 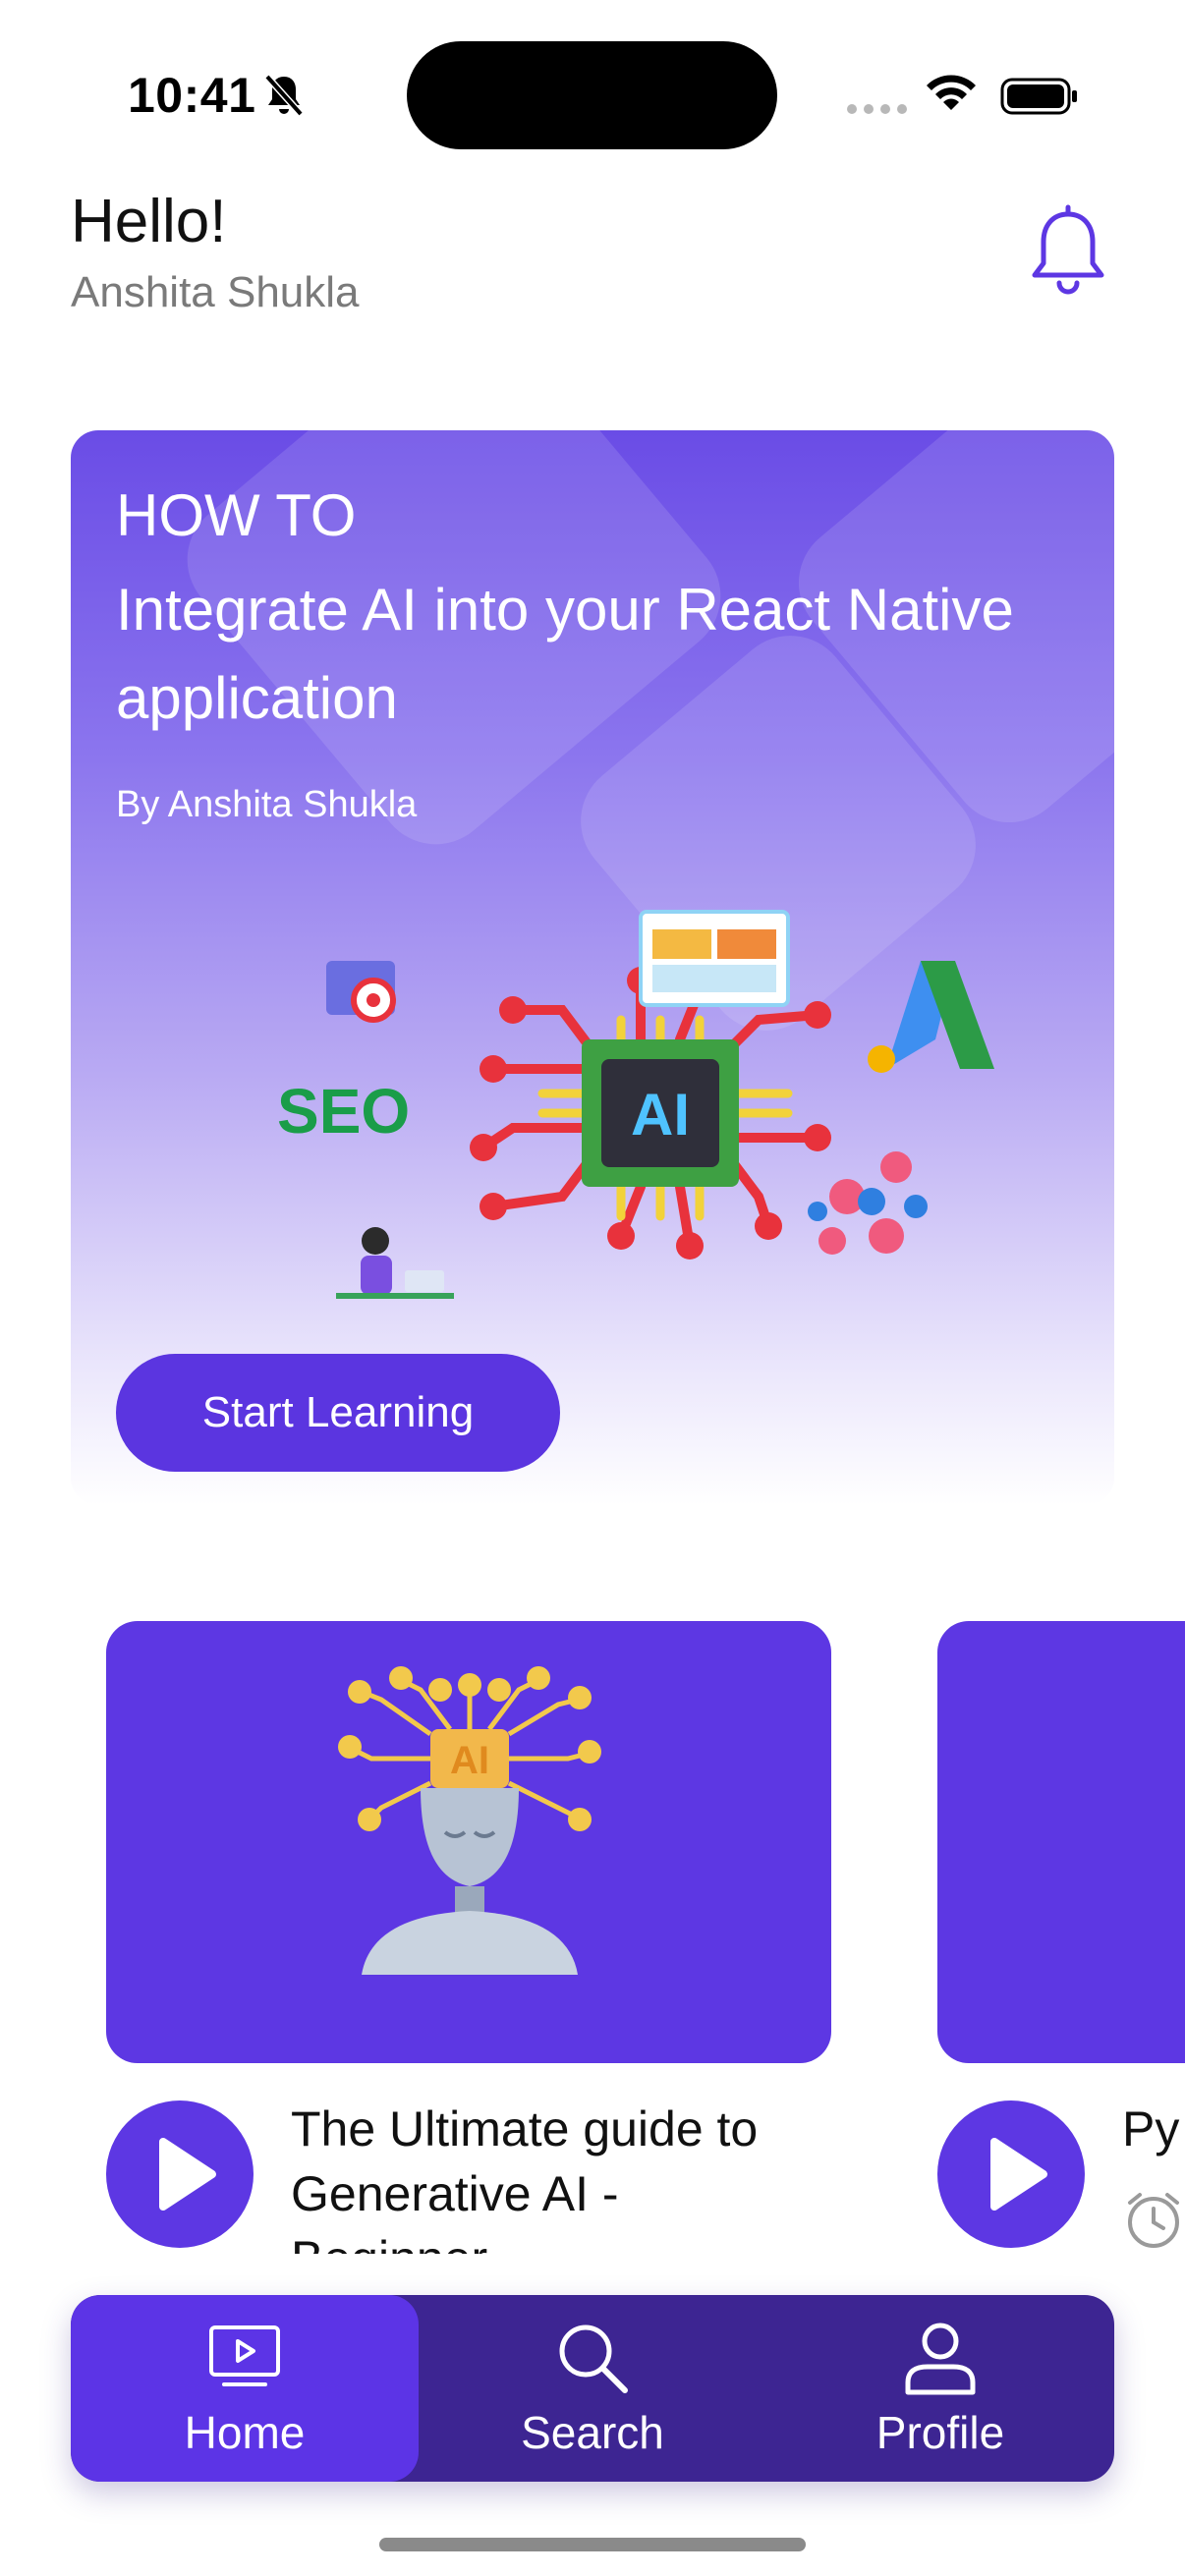 What do you see at coordinates (660, 1115) in the screenshot?
I see `chip-label: AI` at bounding box center [660, 1115].